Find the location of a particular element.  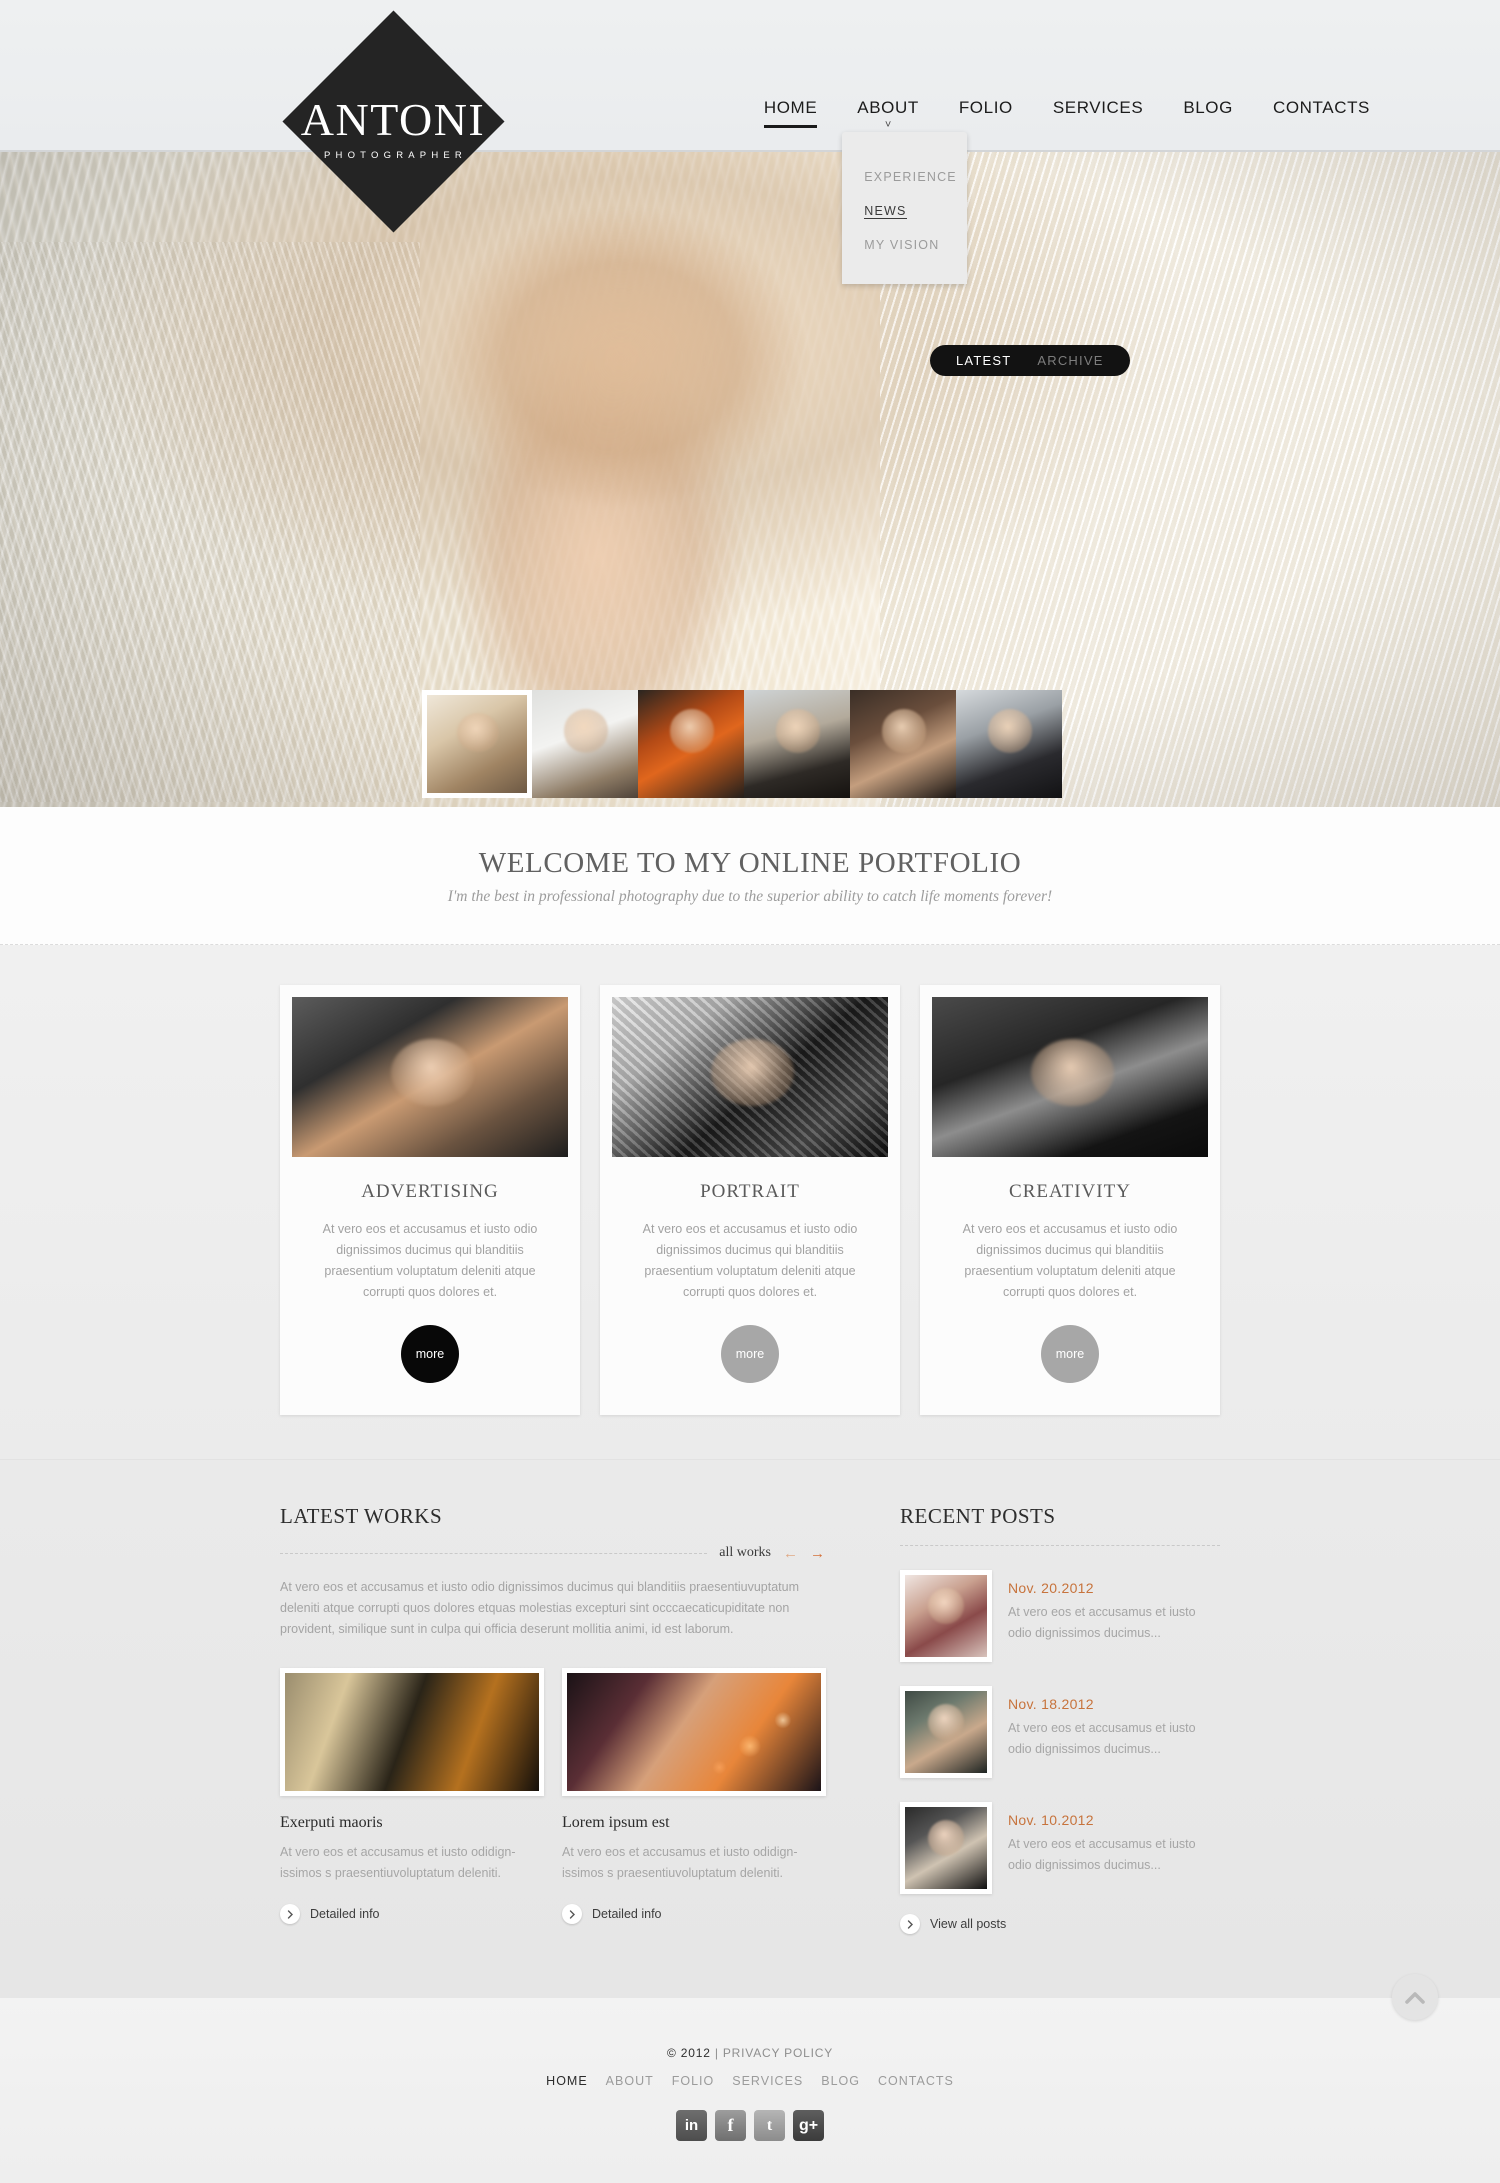

chevron-up-icon is located at coordinates (1415, 1997).